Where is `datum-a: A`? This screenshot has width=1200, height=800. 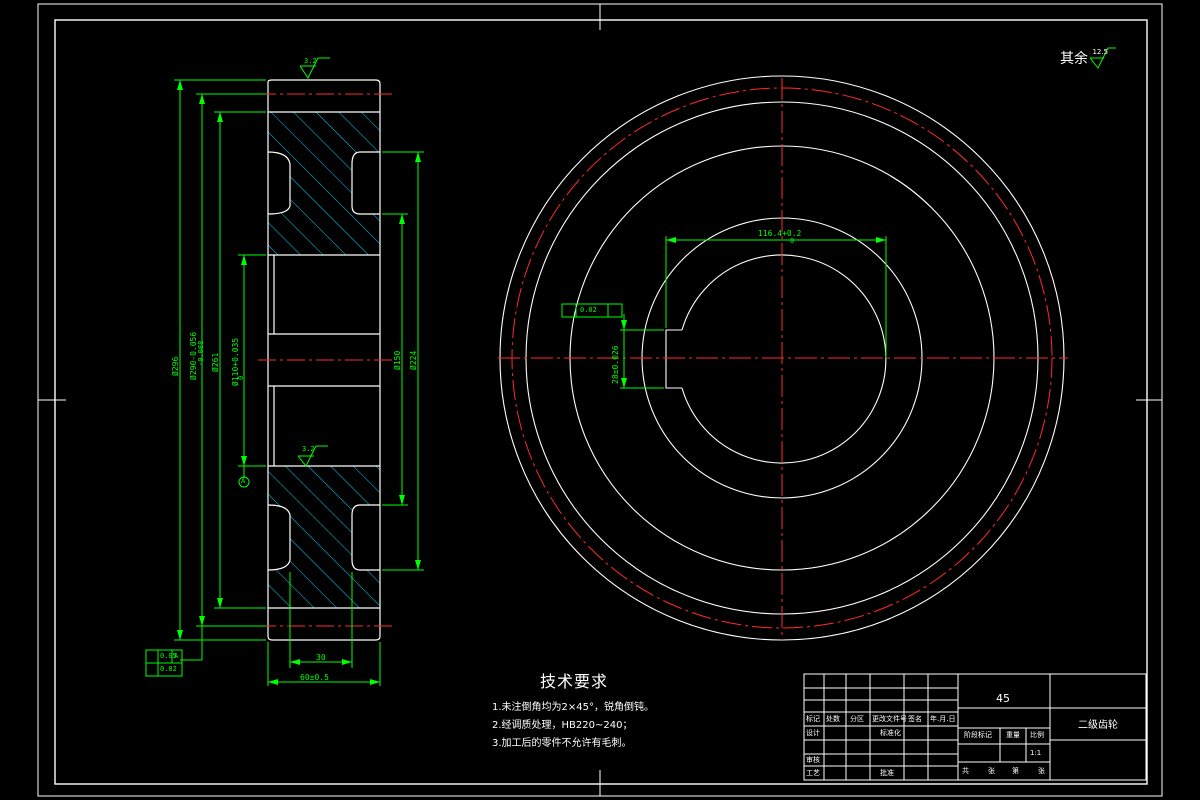
datum-a: A is located at coordinates (243, 481).